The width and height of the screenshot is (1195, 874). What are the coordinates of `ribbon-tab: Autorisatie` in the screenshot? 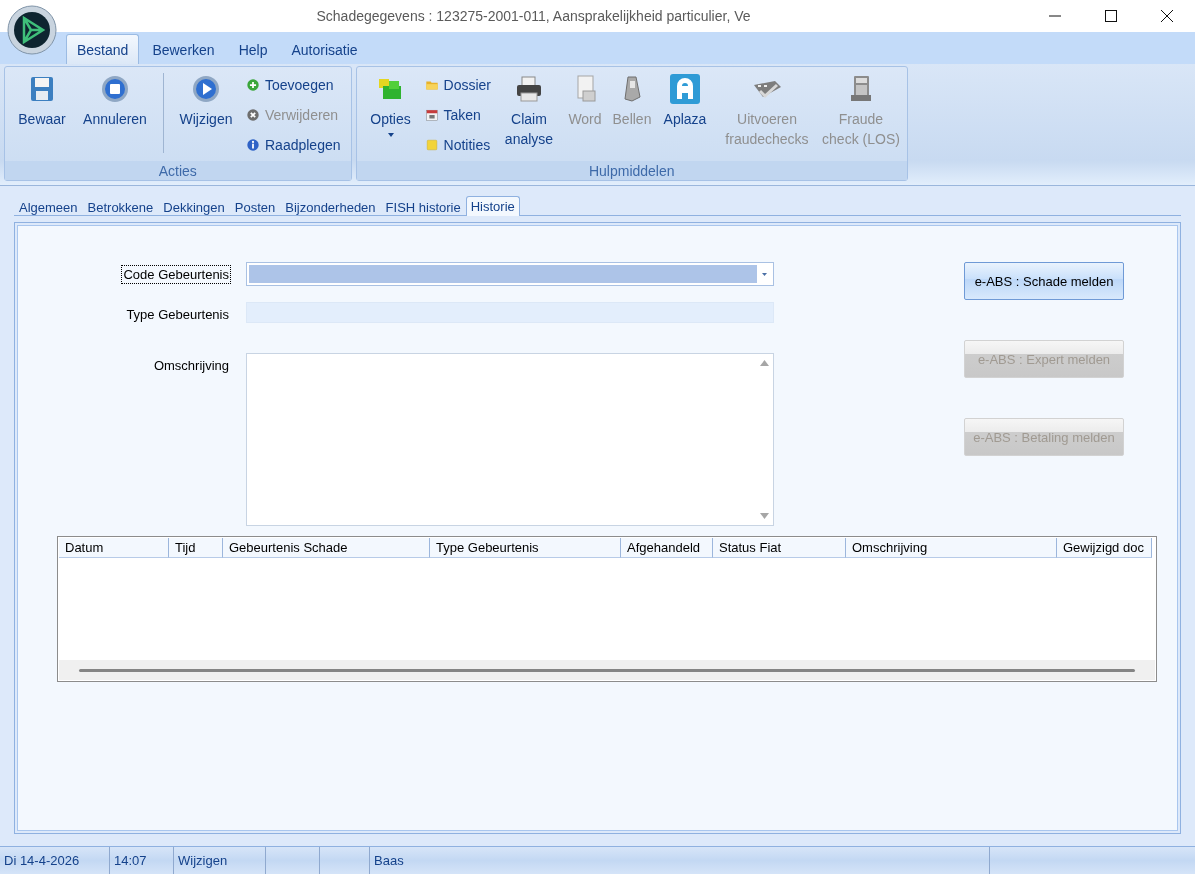 It's located at (324, 49).